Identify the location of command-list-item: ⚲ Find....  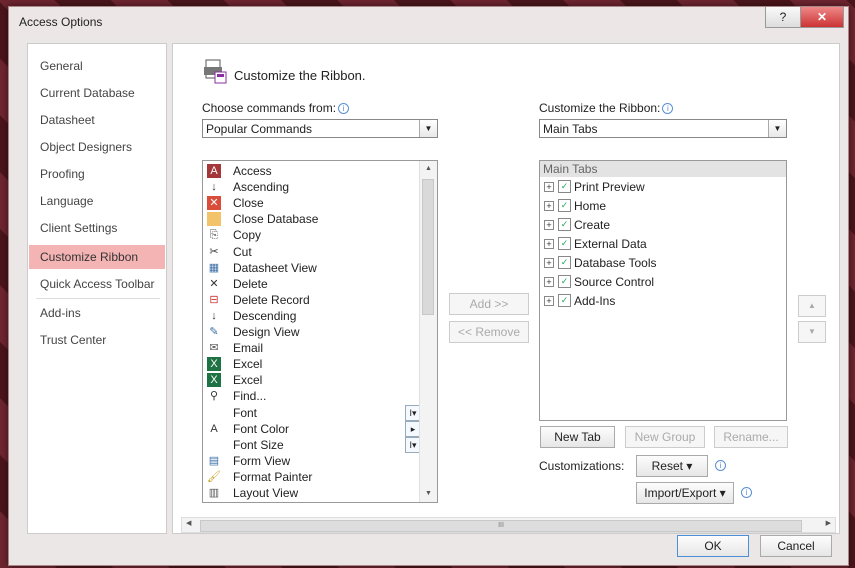
(307, 396).